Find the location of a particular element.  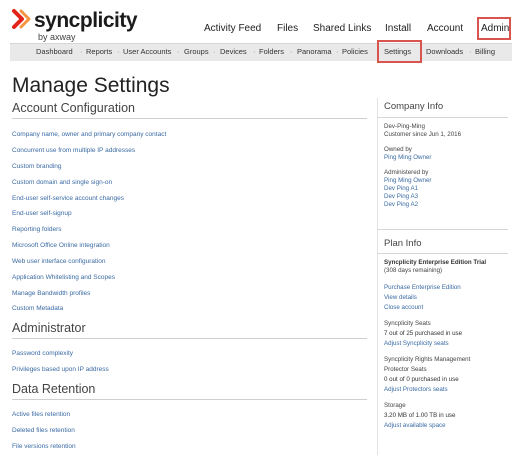

subnav-policies: Policies is located at coordinates (355, 51).